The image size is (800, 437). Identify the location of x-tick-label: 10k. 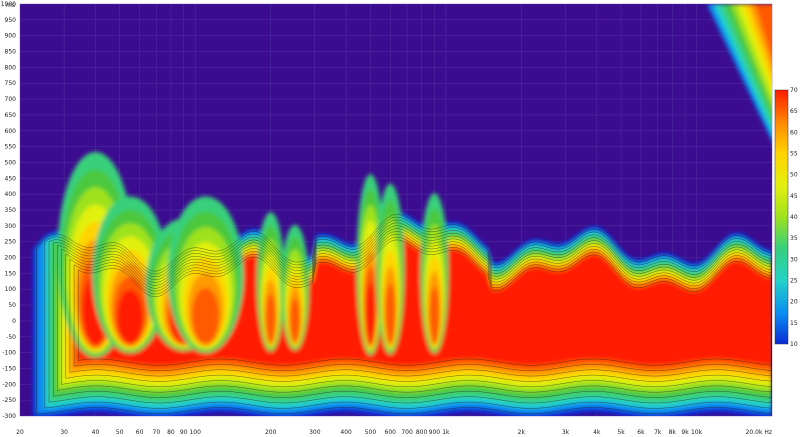
(697, 432).